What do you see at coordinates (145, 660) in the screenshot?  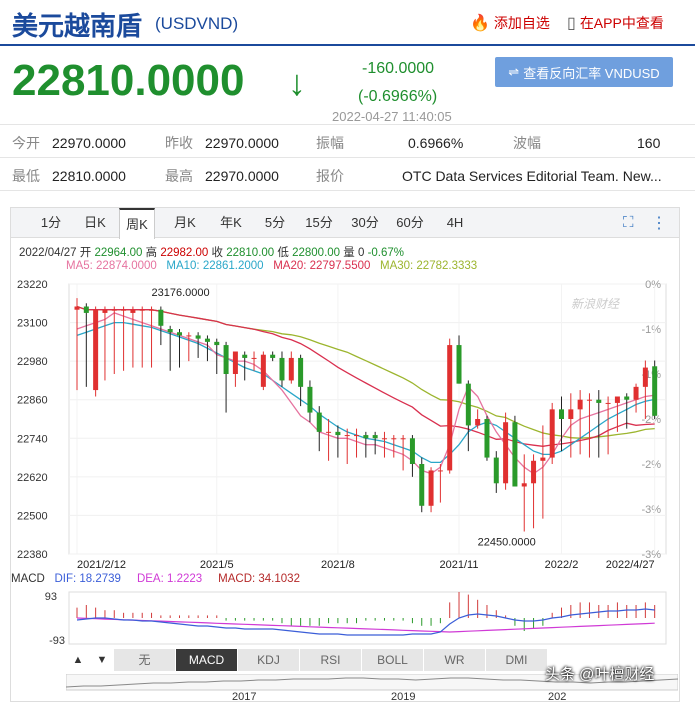 I see `indicator-none: 无` at bounding box center [145, 660].